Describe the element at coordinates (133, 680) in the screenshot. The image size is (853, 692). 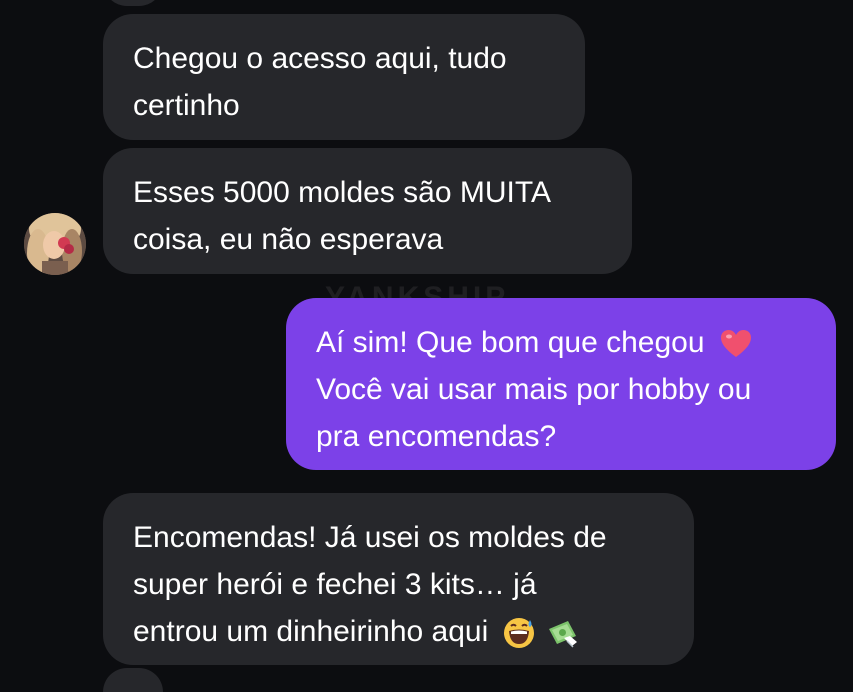
I see `next-message-bubble-edge` at that location.